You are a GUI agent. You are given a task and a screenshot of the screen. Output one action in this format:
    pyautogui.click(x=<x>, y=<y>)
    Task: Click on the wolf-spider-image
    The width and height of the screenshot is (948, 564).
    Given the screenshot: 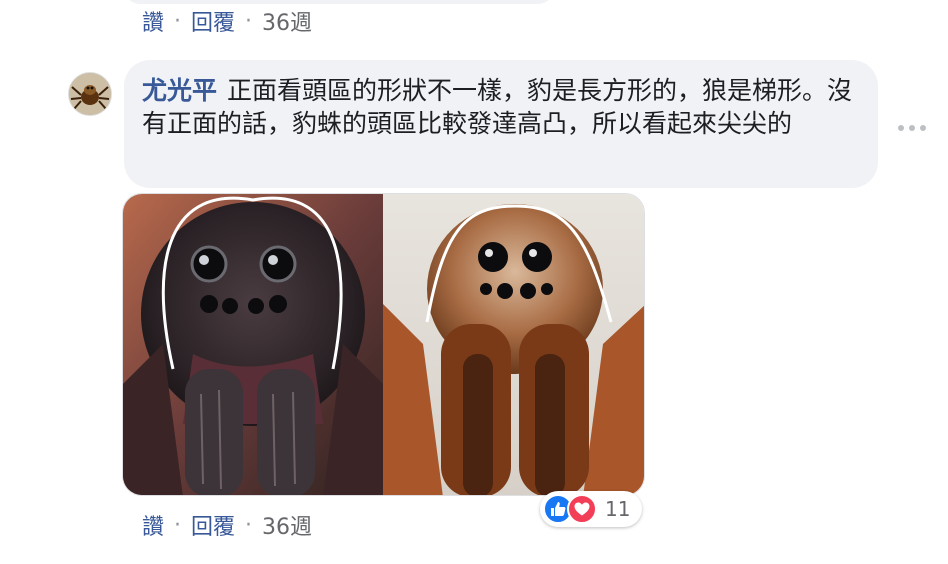 What is the action you would take?
    pyautogui.click(x=253, y=344)
    